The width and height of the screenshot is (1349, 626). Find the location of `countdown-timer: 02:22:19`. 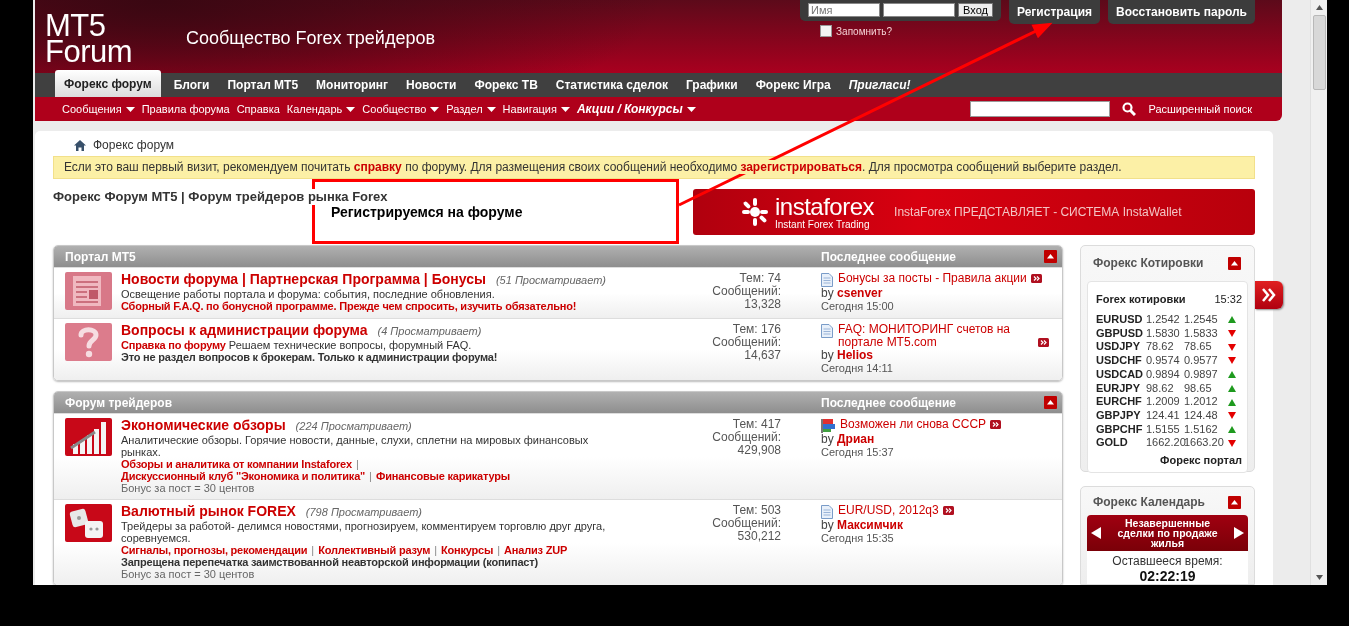

countdown-timer: 02:22:19 is located at coordinates (1167, 576).